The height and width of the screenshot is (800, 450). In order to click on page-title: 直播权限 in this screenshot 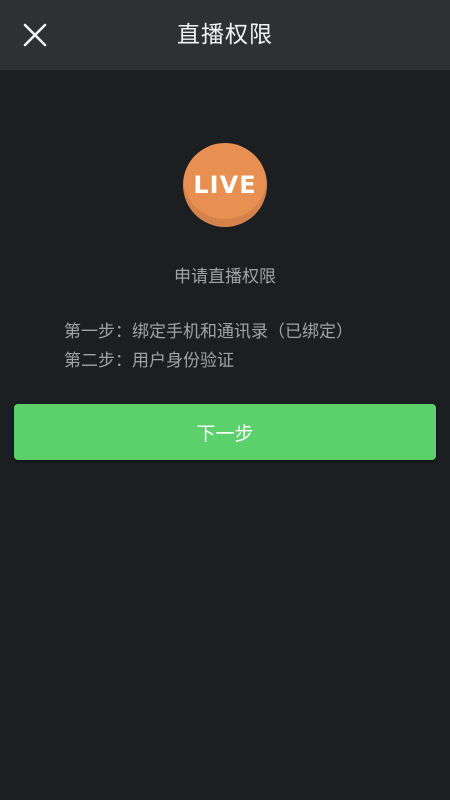, I will do `click(225, 35)`.